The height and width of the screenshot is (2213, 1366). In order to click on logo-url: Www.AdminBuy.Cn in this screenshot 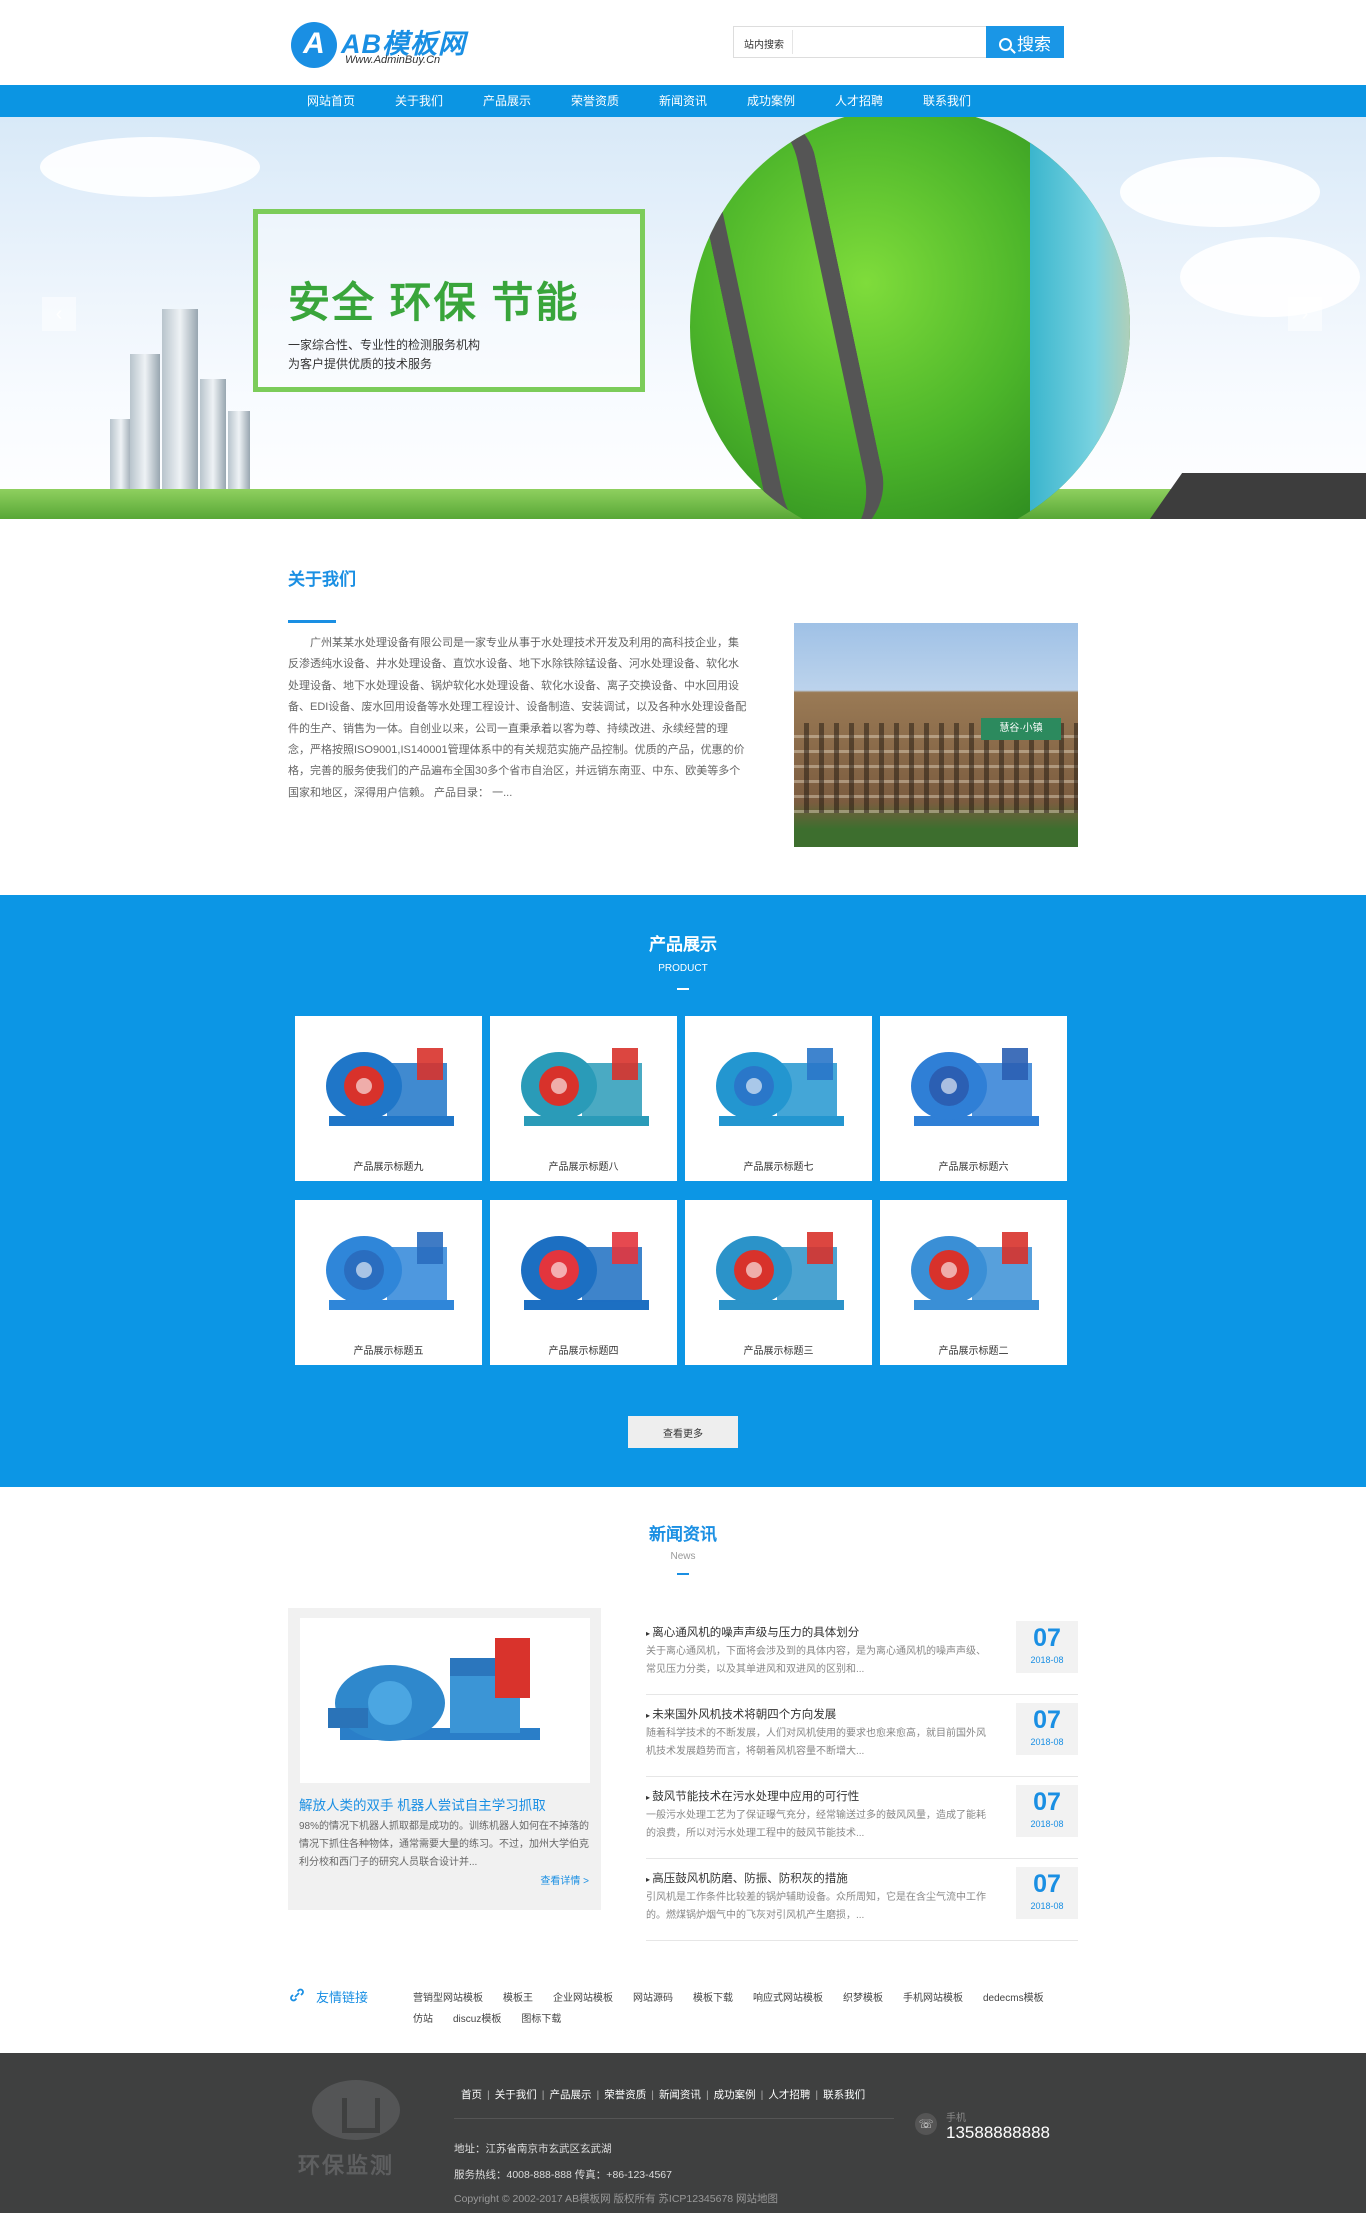, I will do `click(393, 60)`.